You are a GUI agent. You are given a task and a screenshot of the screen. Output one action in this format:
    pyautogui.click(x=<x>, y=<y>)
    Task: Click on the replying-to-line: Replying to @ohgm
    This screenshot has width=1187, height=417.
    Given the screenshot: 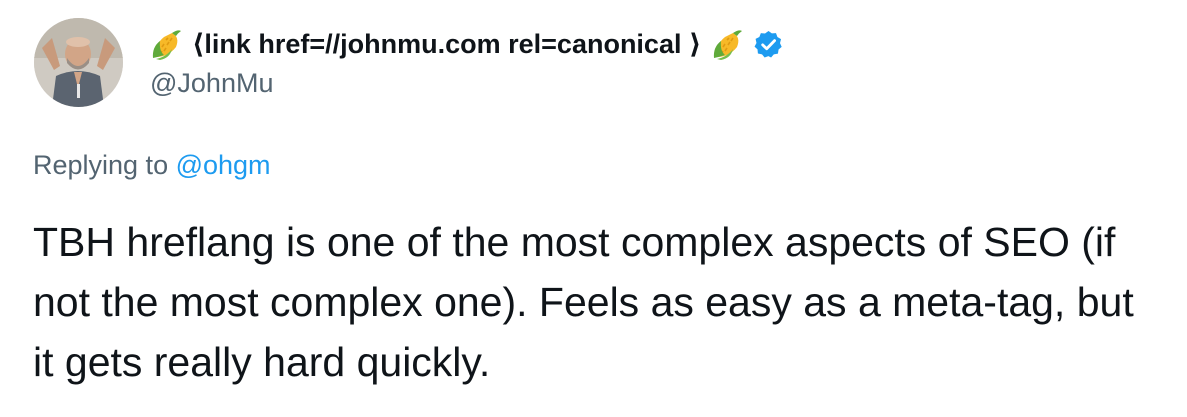 What is the action you would take?
    pyautogui.click(x=152, y=165)
    